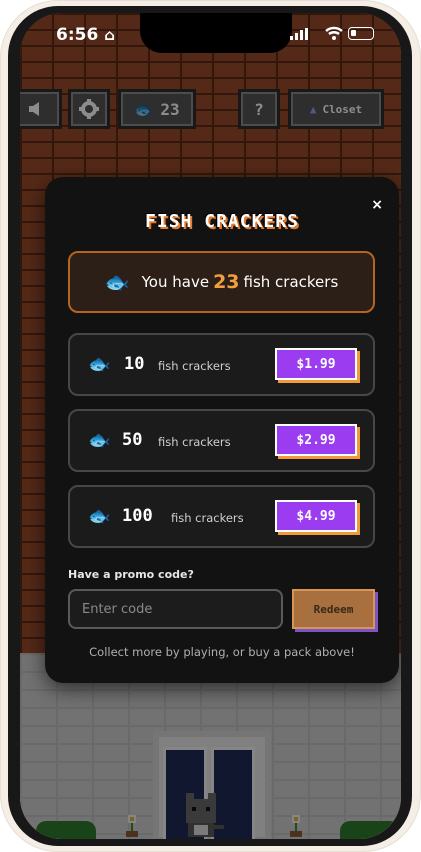 Image resolution: width=421 pixels, height=852 pixels. I want to click on promo-label: Have a promo code?, so click(131, 574).